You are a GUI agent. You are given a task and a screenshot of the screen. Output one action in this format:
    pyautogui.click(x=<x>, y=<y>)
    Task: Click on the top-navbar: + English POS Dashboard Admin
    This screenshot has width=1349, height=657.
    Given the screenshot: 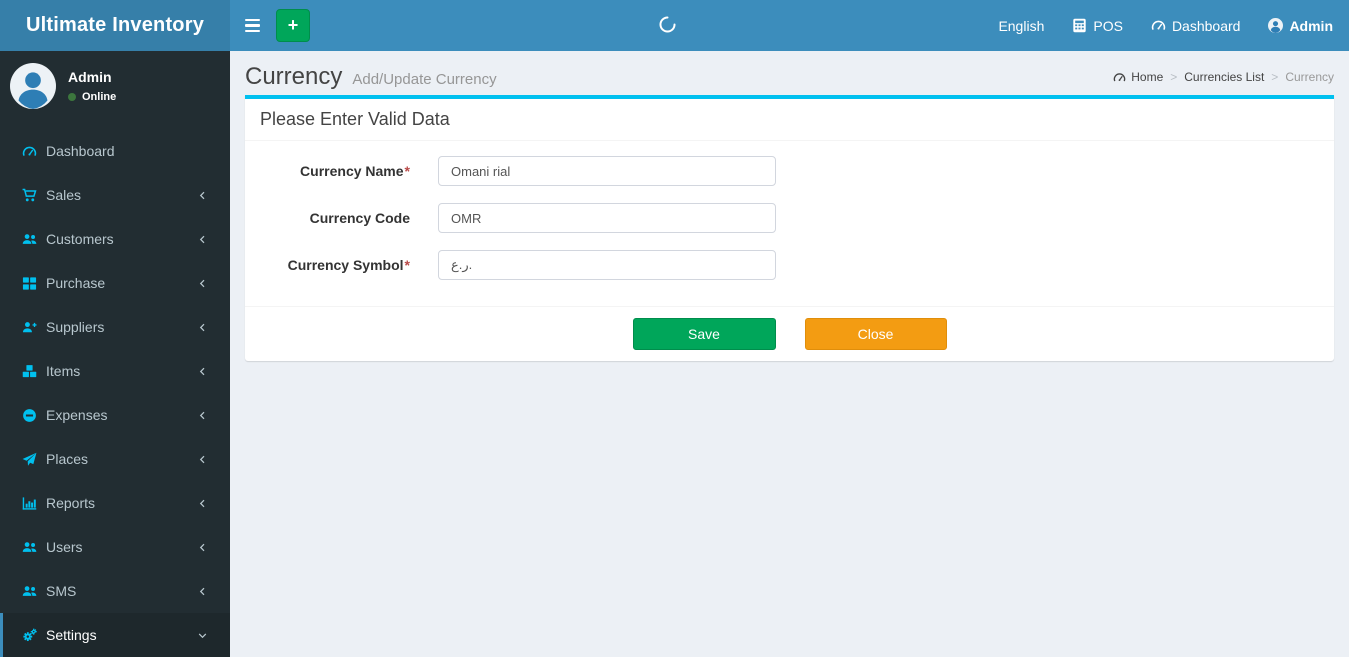 What is the action you would take?
    pyautogui.click(x=789, y=25)
    